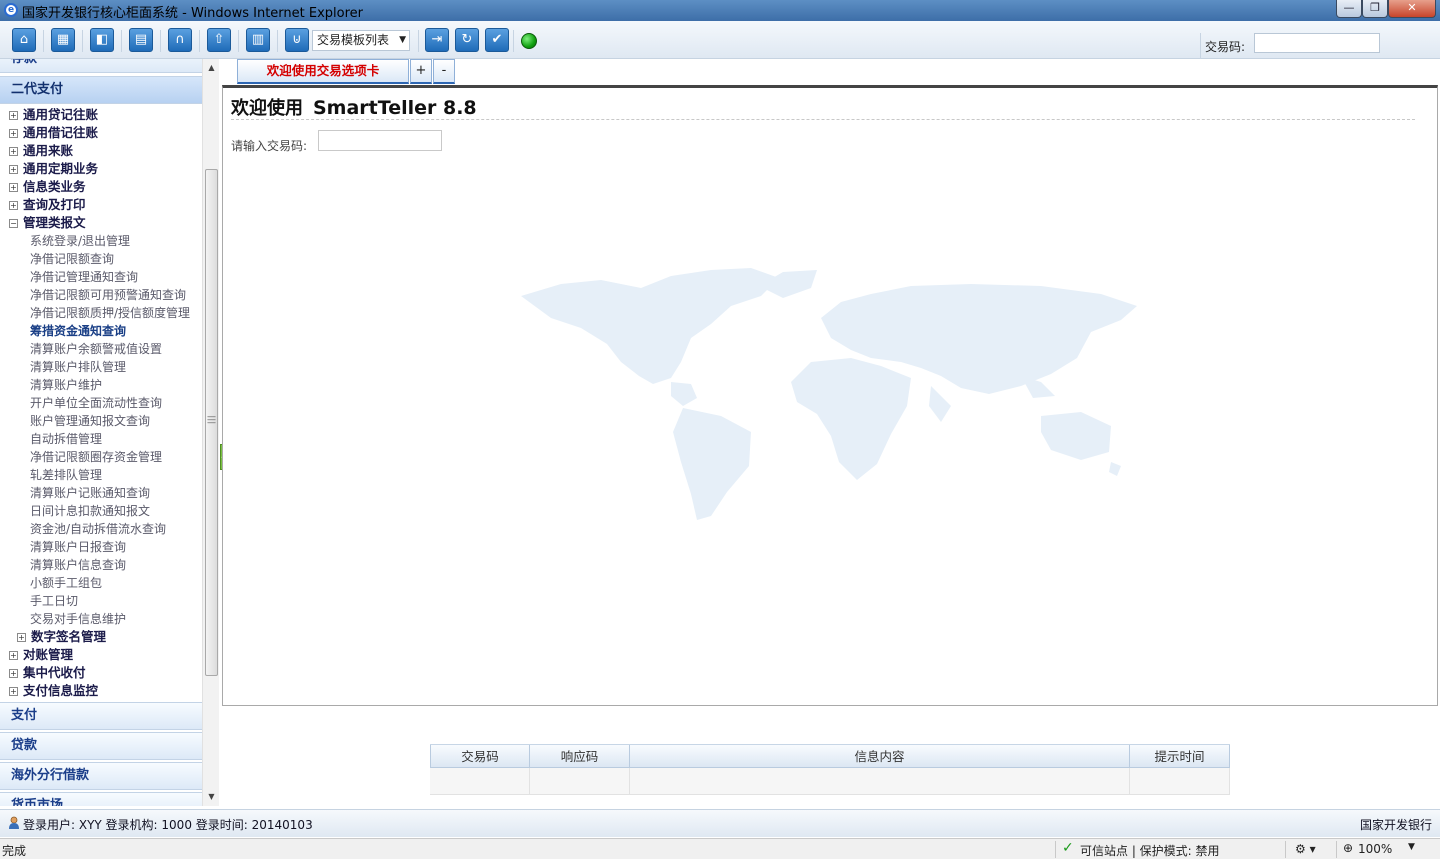  I want to click on tree-group: + 通用来账, so click(41, 151).